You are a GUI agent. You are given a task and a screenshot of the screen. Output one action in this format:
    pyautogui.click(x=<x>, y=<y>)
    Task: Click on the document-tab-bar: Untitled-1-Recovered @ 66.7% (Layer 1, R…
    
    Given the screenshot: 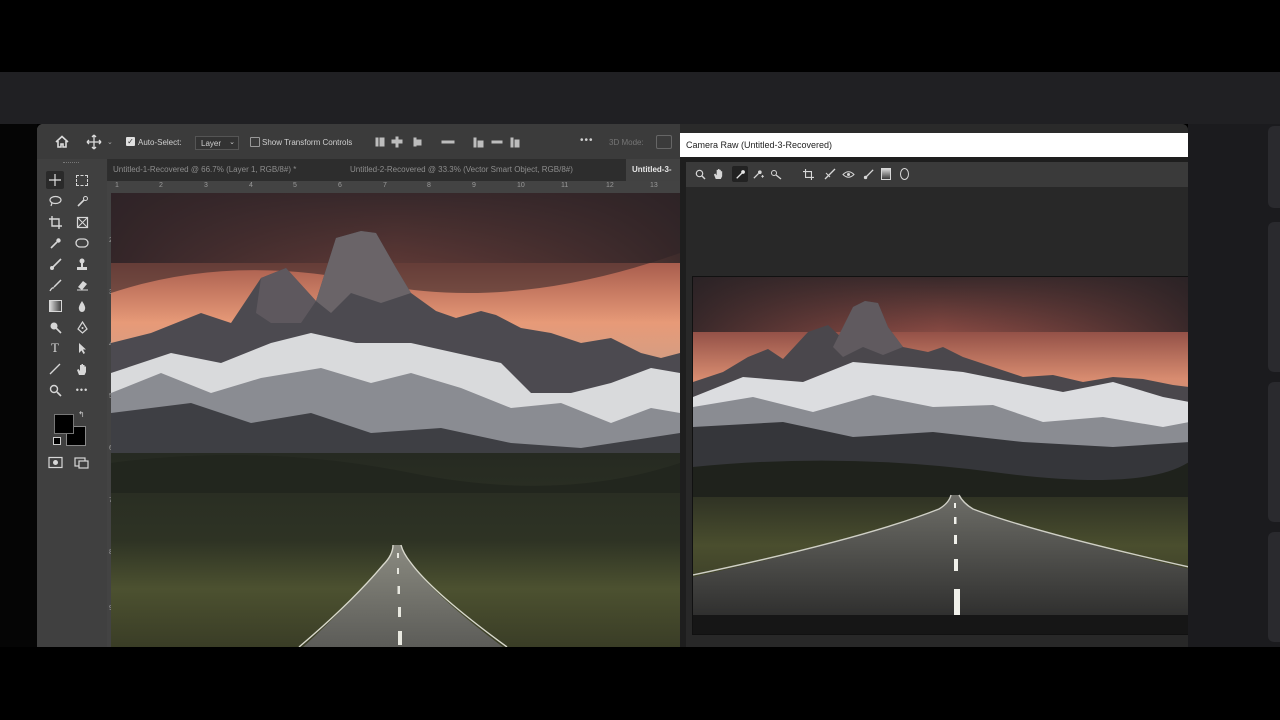 What is the action you would take?
    pyautogui.click(x=393, y=170)
    